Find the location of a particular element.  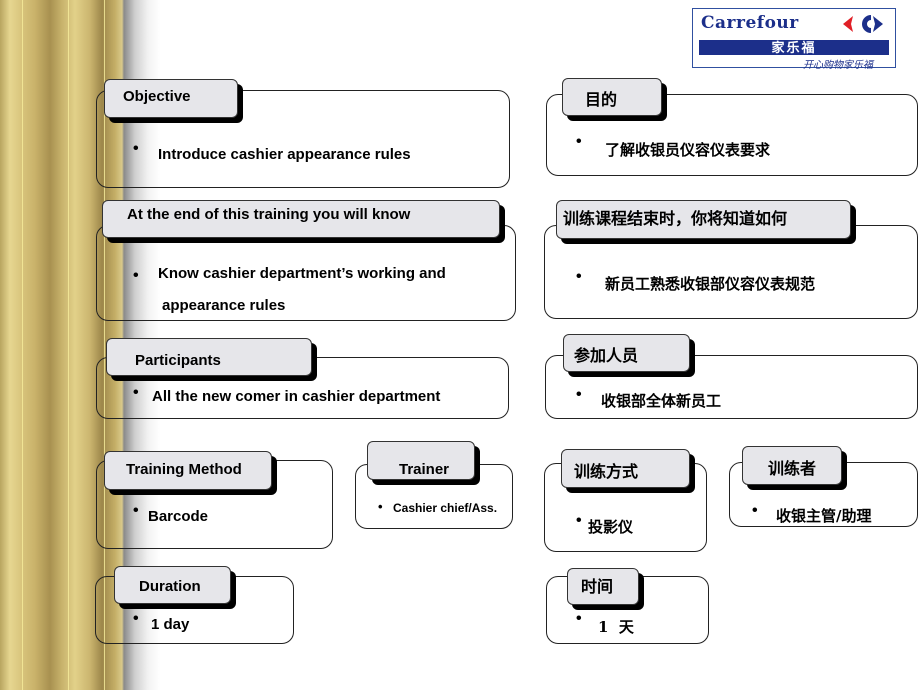

duration-text: 1 day is located at coordinates (170, 624).